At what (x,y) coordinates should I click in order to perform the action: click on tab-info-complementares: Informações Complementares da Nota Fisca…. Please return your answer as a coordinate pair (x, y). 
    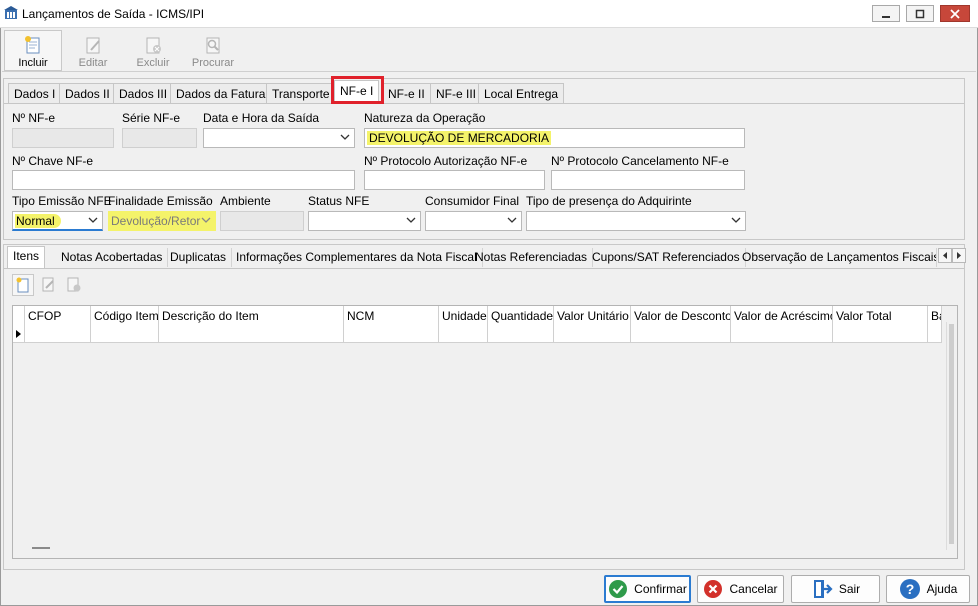
    Looking at the image, I should click on (357, 257).